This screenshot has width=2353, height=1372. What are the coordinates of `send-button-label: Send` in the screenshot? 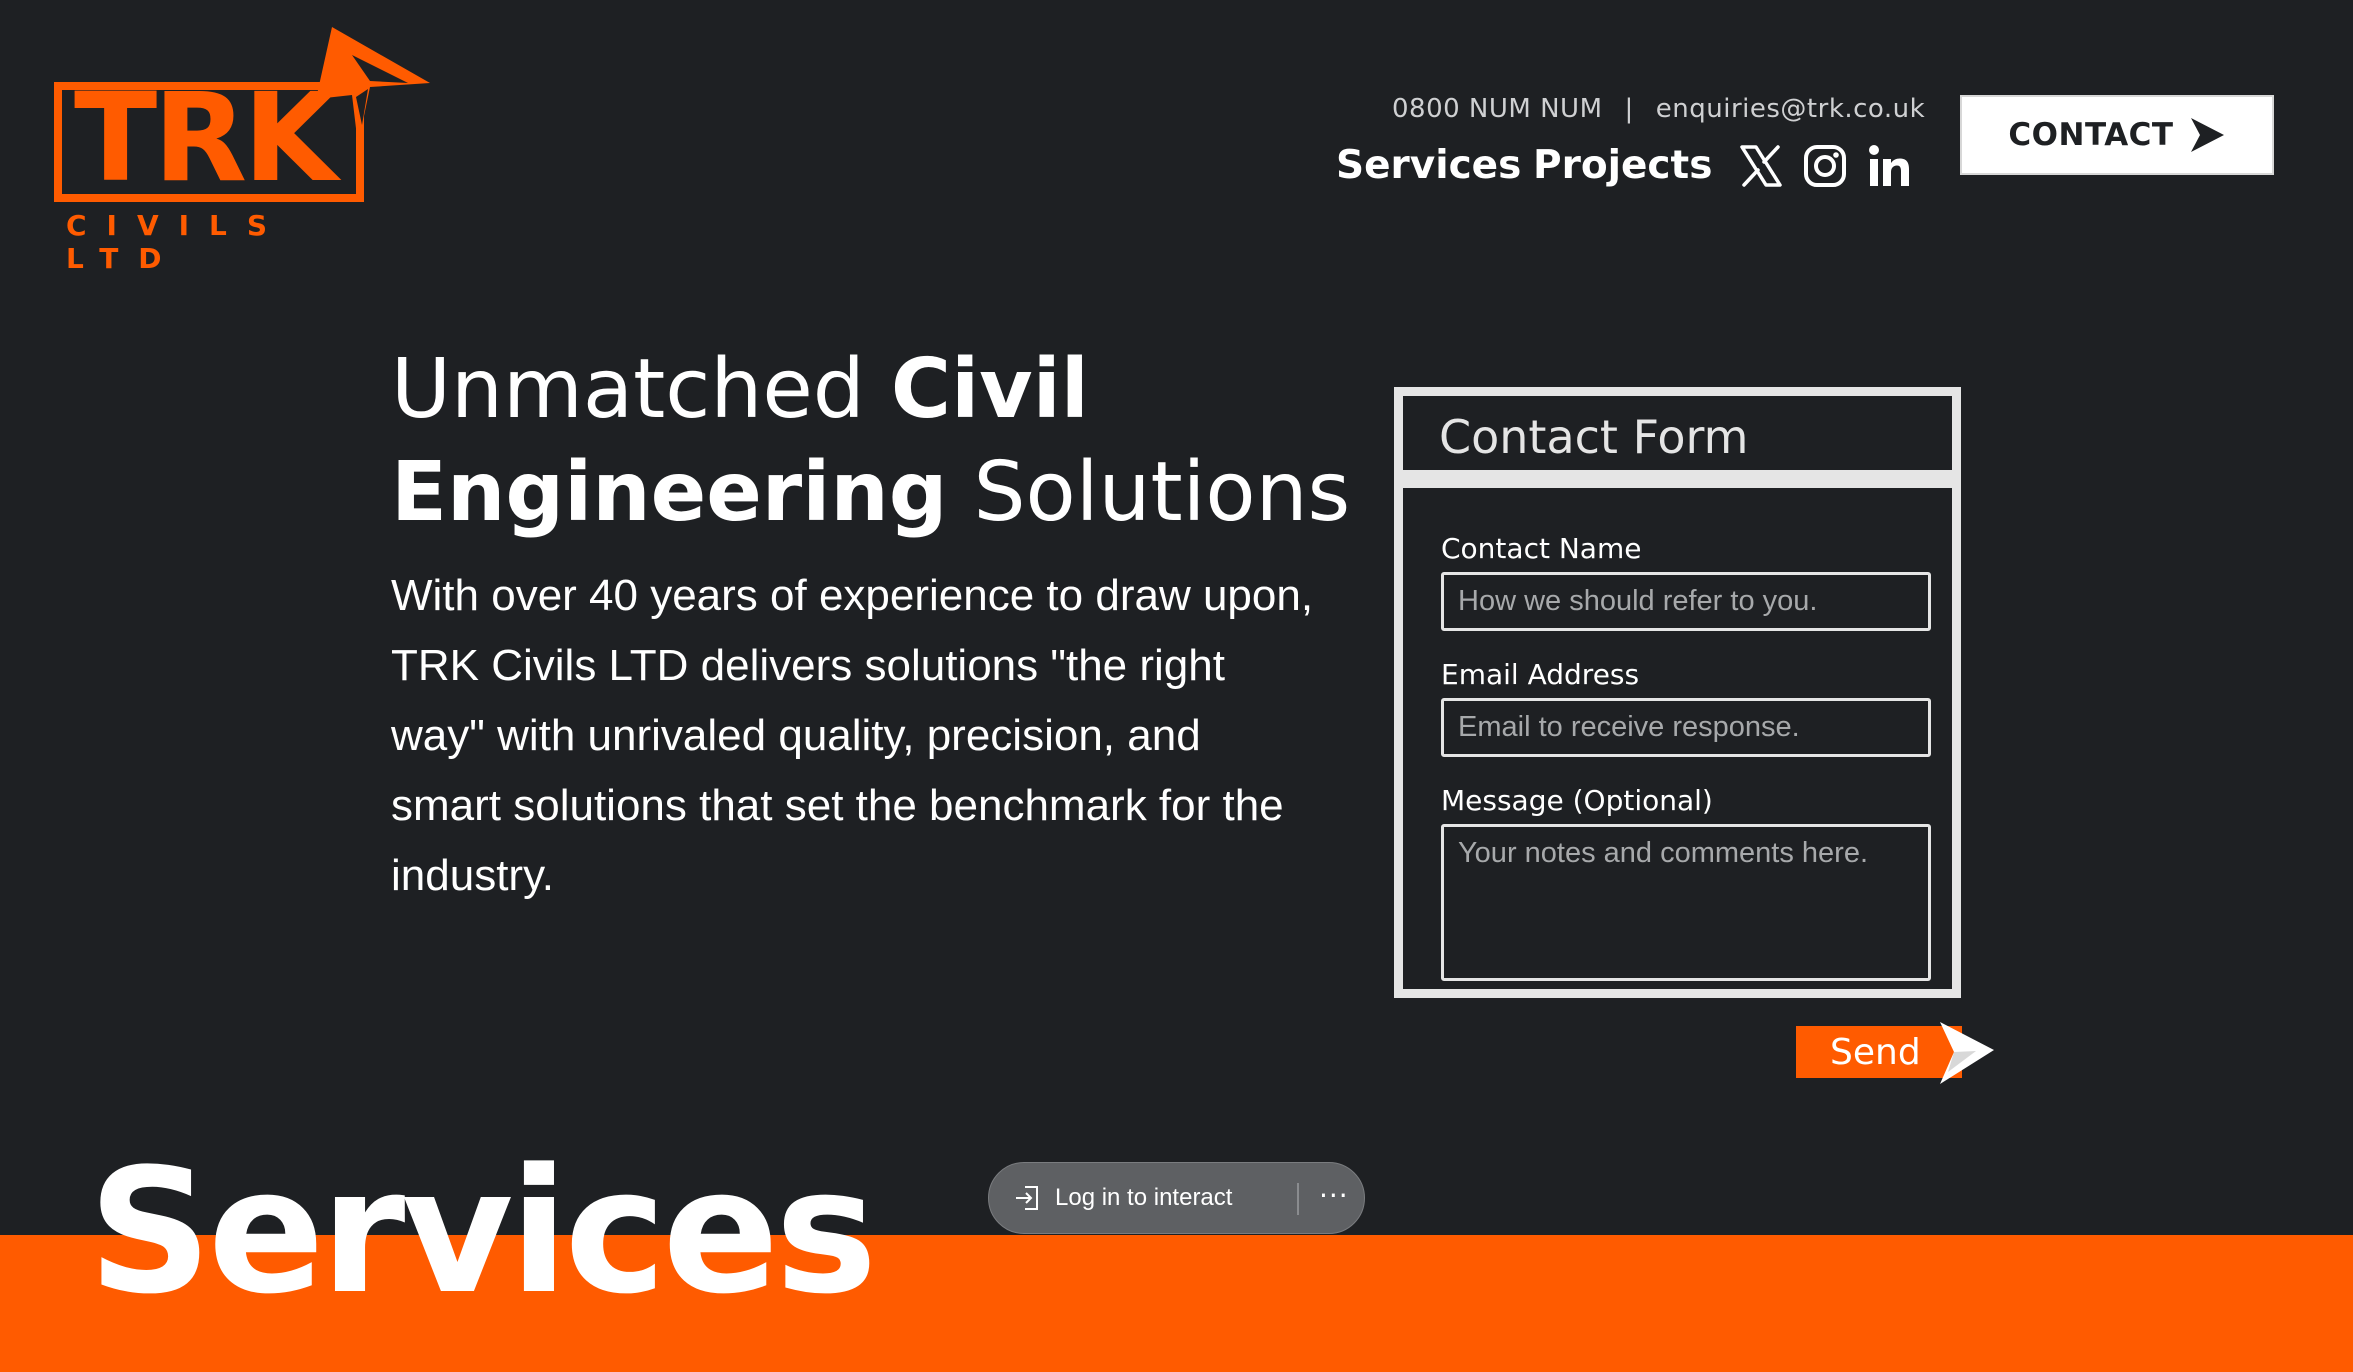 It's located at (1875, 1052).